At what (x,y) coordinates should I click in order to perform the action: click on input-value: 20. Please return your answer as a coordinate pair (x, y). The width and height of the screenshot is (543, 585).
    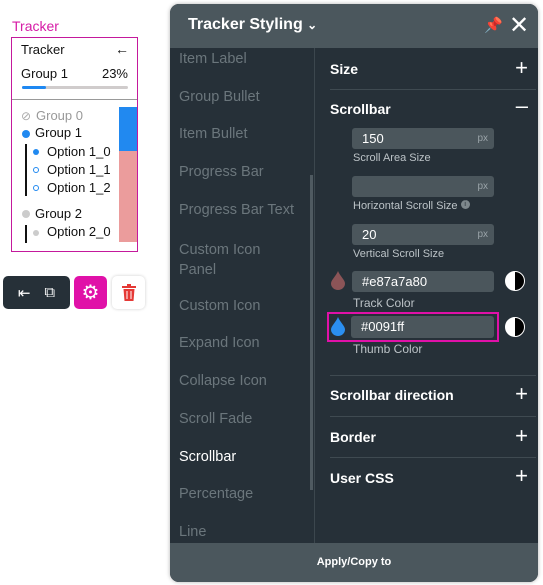
    Looking at the image, I should click on (369, 234).